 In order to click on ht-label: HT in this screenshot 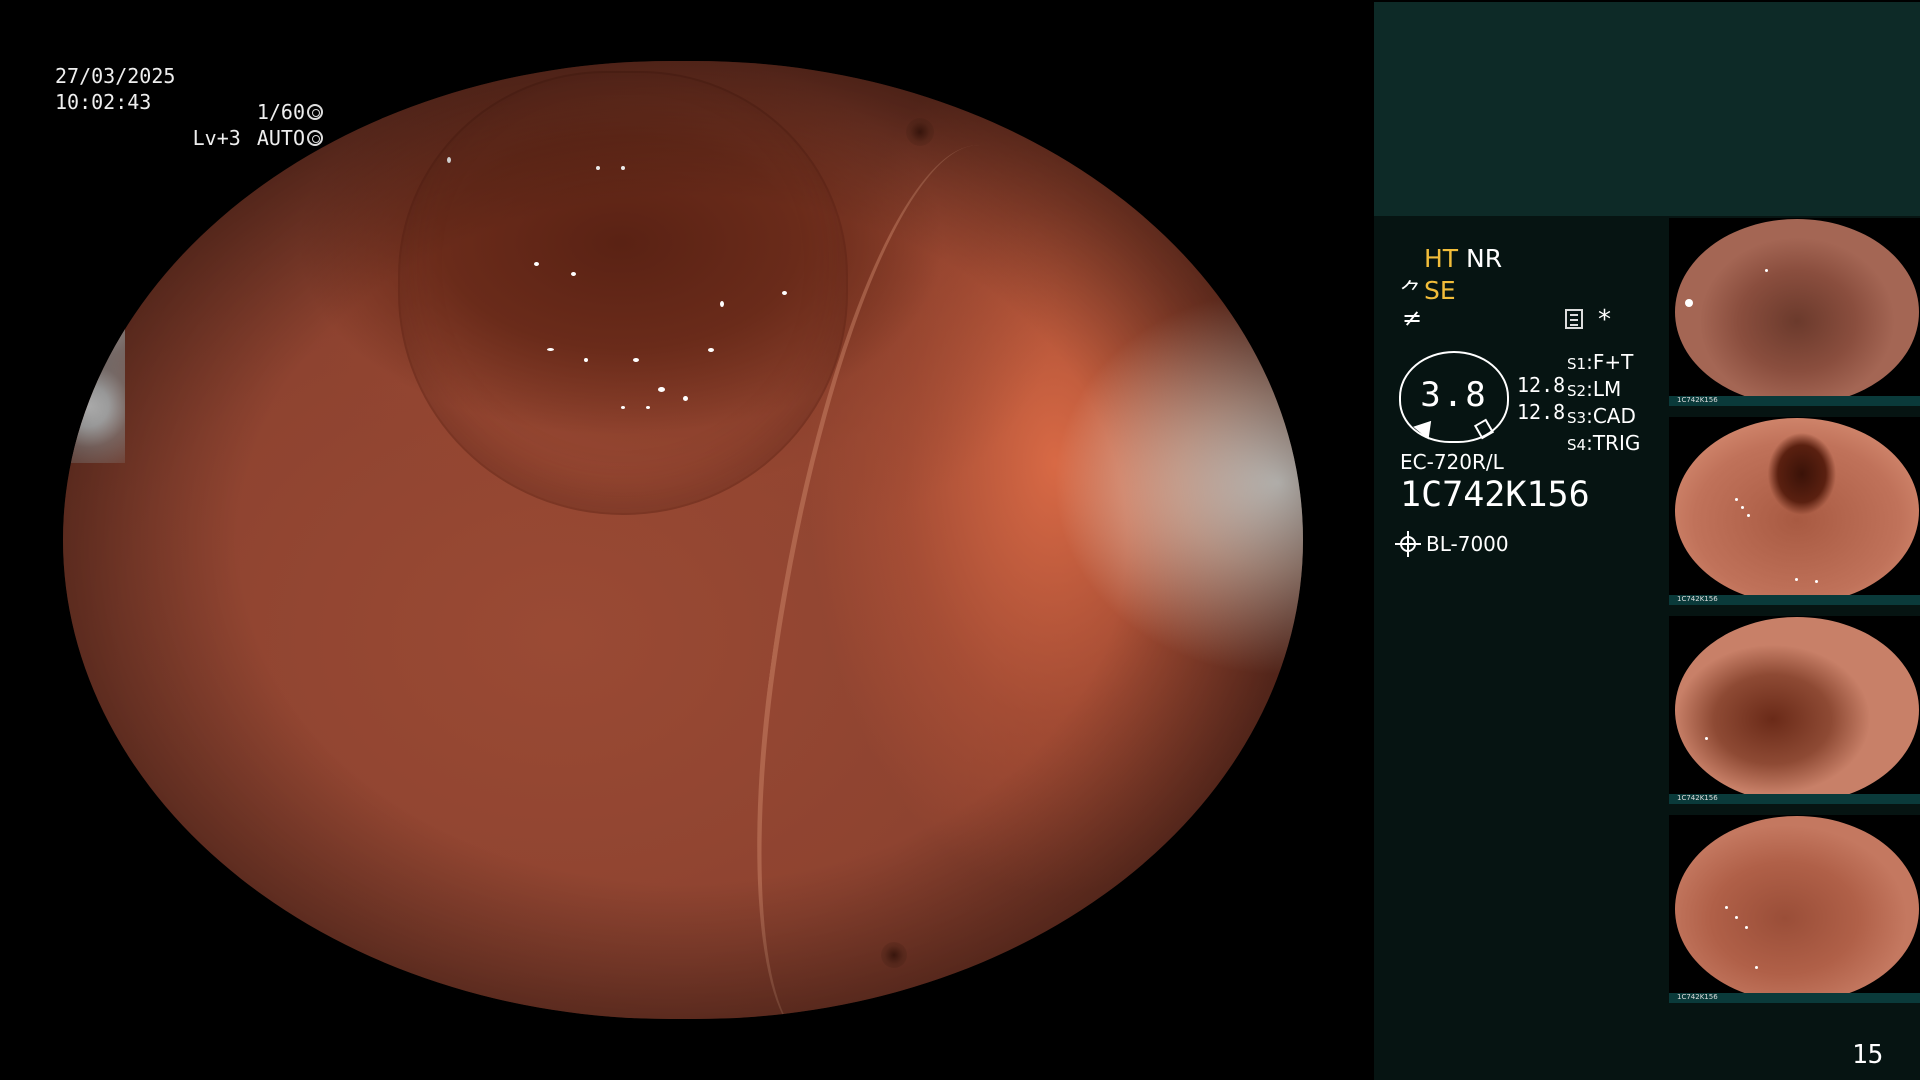, I will do `click(1441, 258)`.